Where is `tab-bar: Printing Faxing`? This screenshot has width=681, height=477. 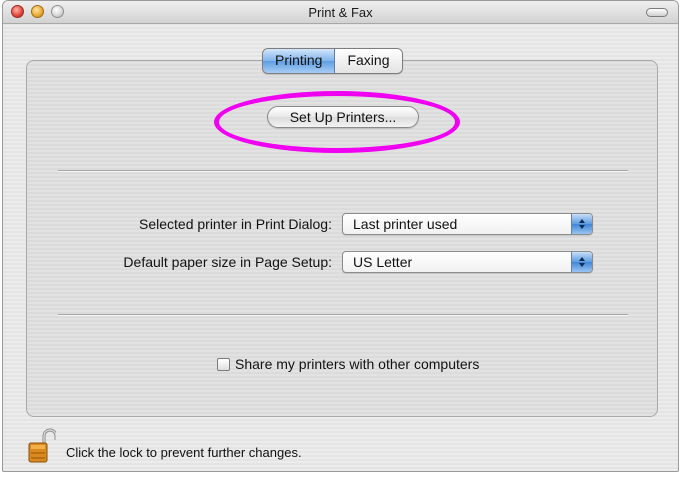 tab-bar: Printing Faxing is located at coordinates (332, 61).